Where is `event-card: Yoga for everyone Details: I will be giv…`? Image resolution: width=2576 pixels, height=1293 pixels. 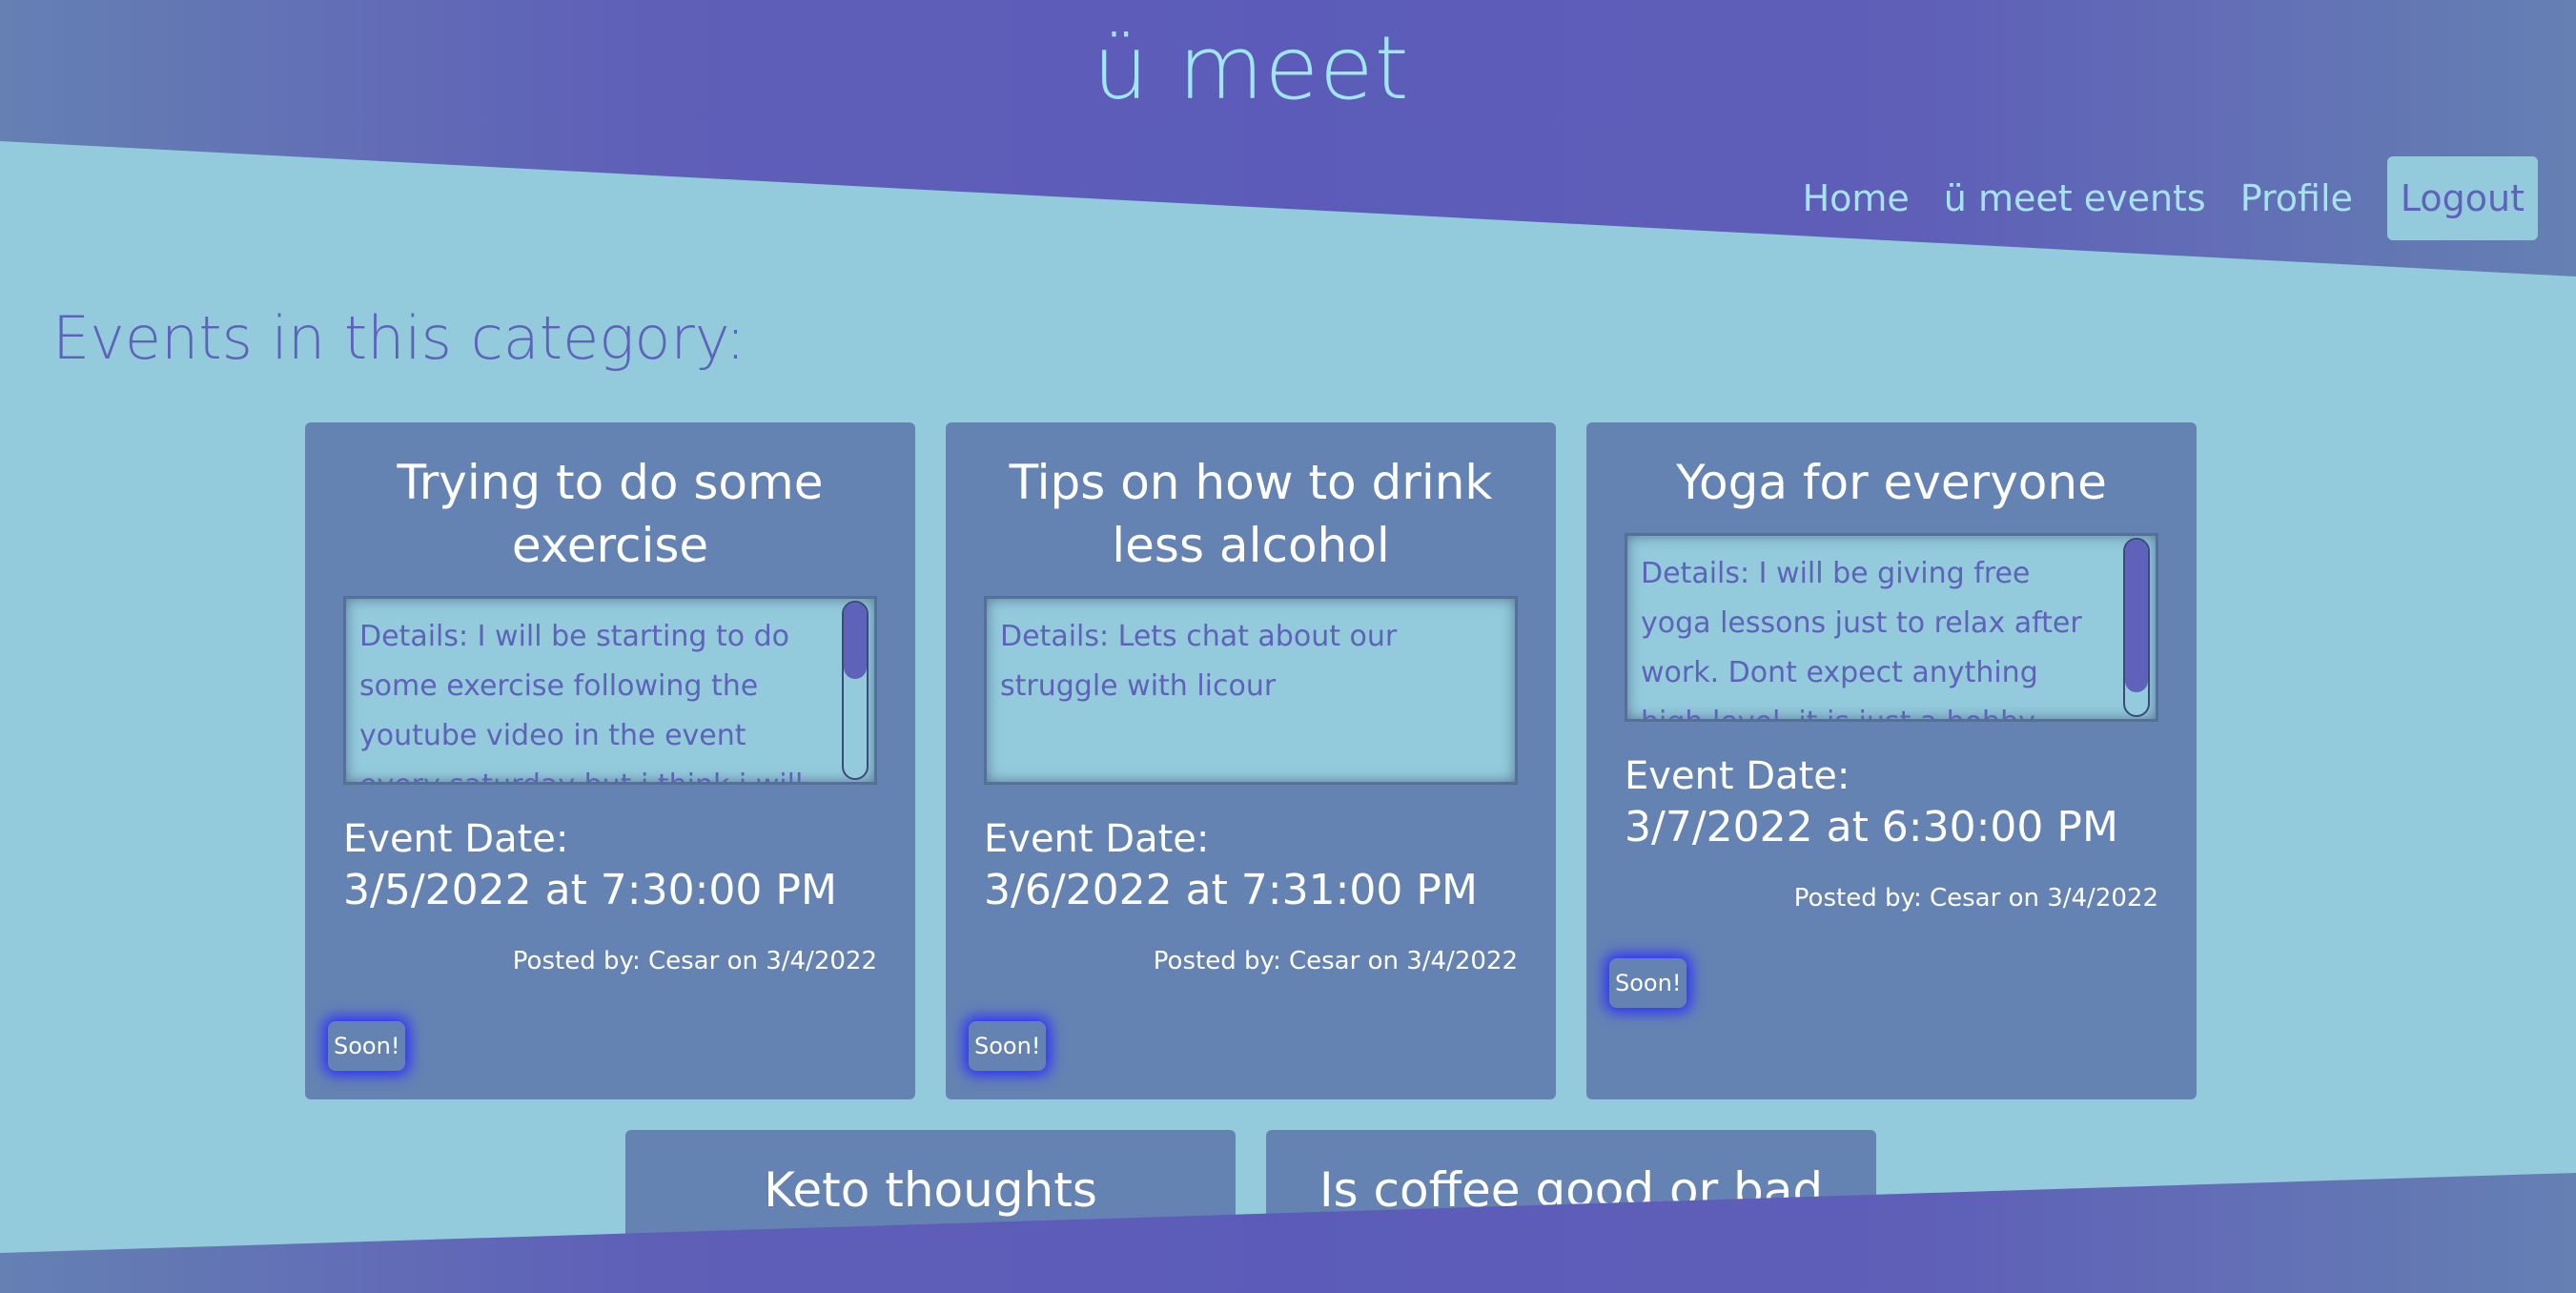
event-card: Yoga for everyone Details: I will be giv… is located at coordinates (1892, 760).